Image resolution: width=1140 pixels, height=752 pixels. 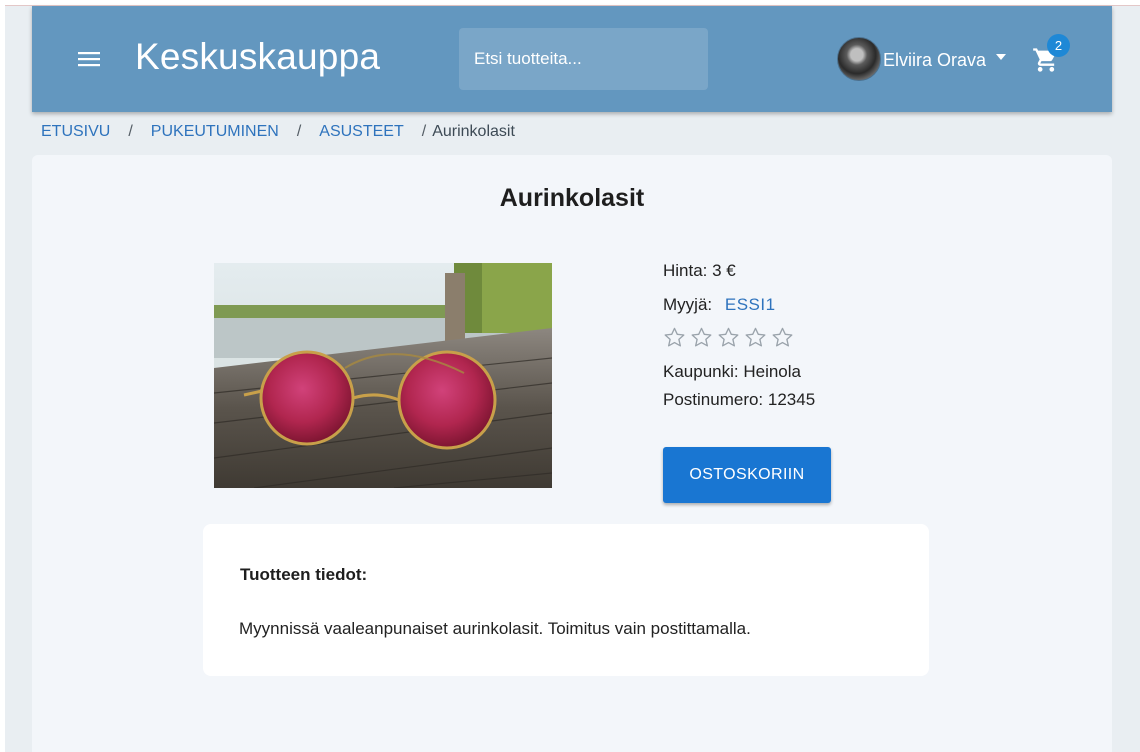 I want to click on menu-icon, so click(x=89, y=59).